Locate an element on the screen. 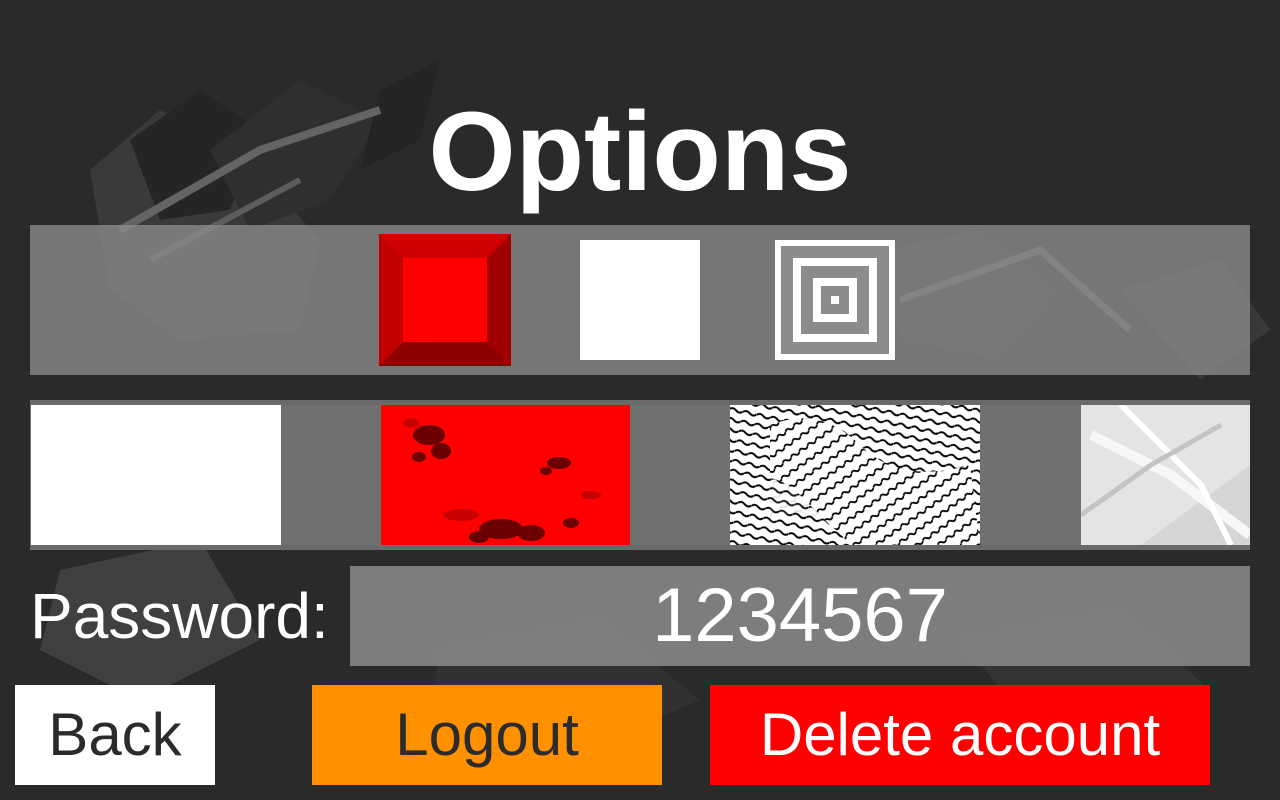  white-tile is located at coordinates (640, 300).